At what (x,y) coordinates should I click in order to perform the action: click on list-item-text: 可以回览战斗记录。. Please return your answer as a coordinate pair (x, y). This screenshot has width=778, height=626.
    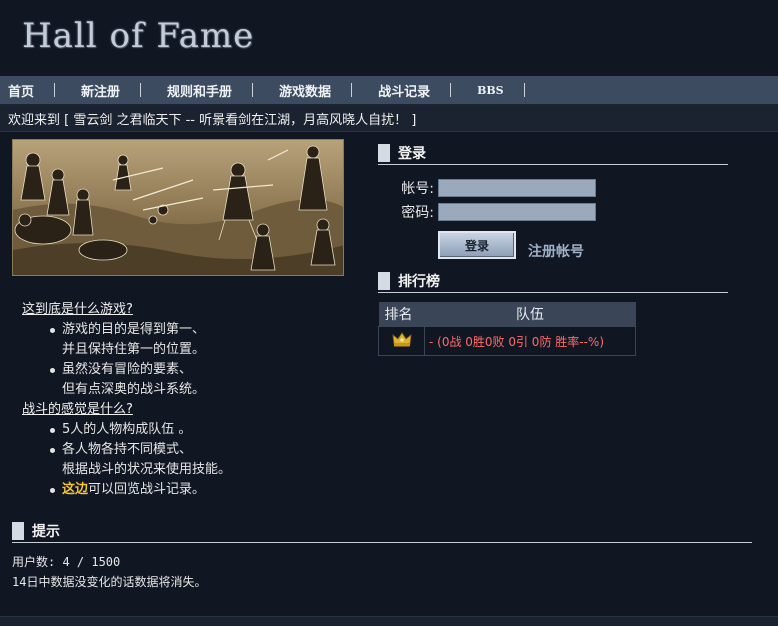
    Looking at the image, I should click on (147, 489).